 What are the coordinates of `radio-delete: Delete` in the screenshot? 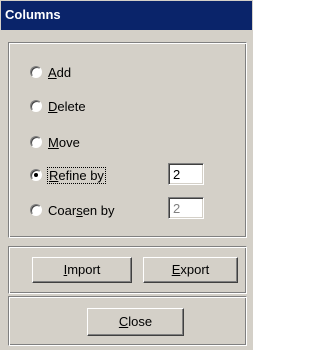 It's located at (58, 106).